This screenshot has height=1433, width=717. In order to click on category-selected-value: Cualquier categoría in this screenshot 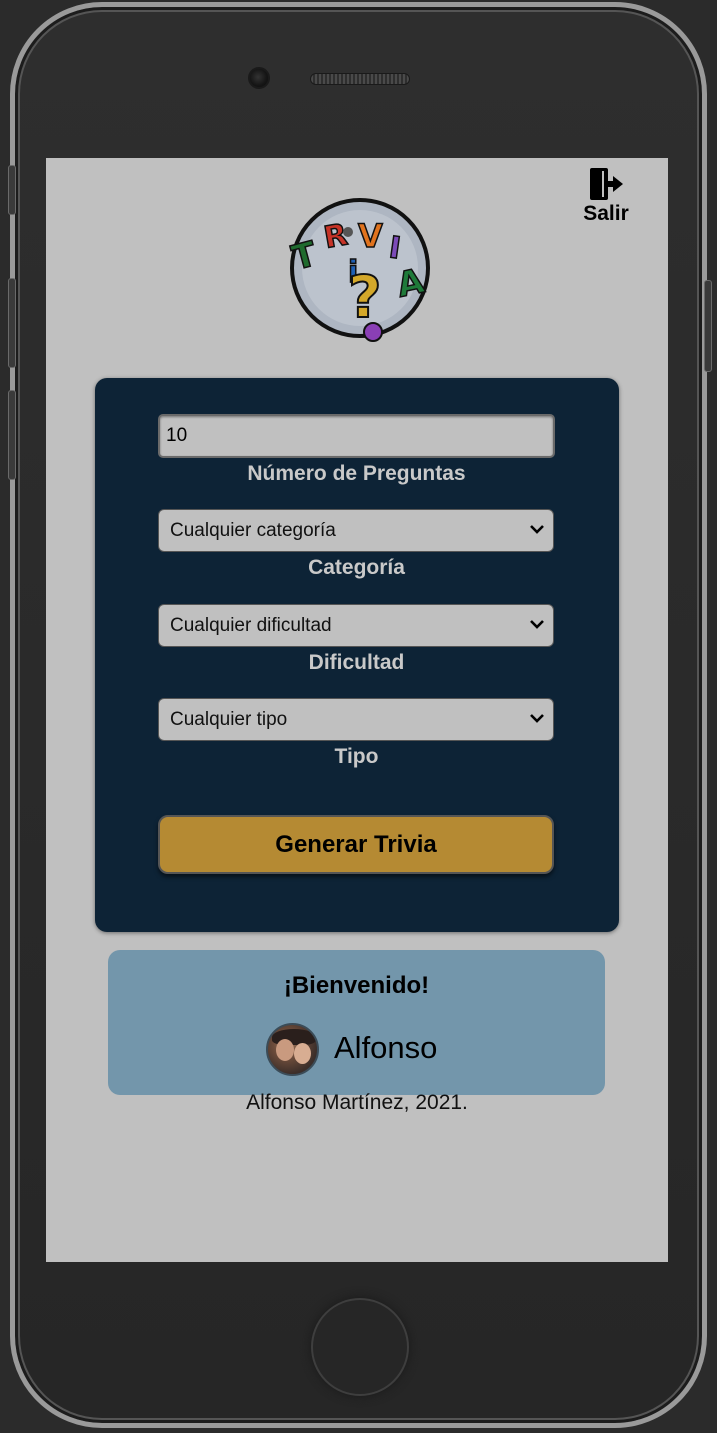, I will do `click(253, 530)`.